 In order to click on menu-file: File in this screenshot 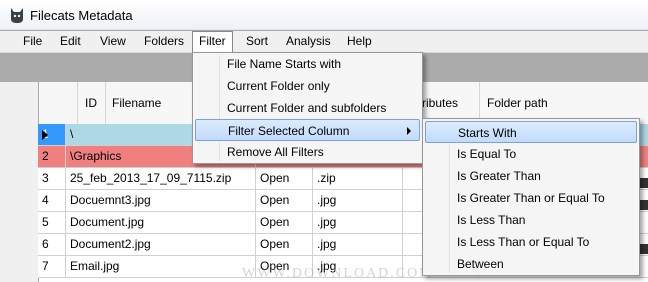, I will do `click(32, 41)`.